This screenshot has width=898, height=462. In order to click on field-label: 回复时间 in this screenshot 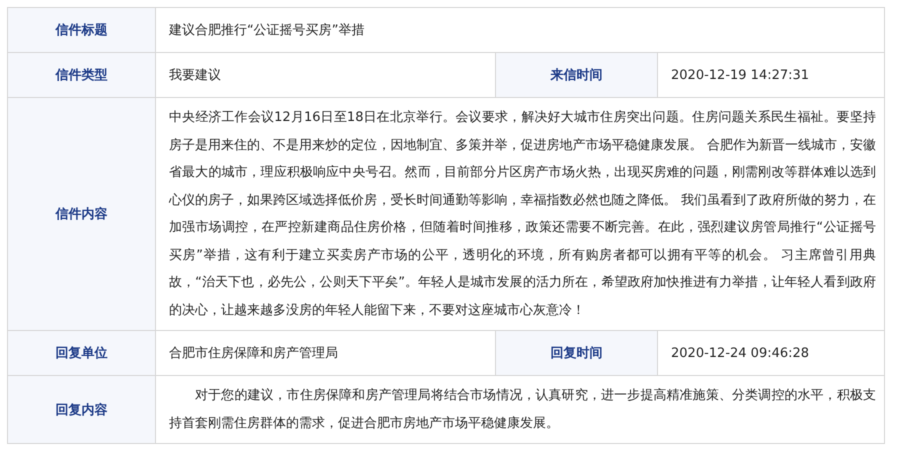, I will do `click(577, 353)`.